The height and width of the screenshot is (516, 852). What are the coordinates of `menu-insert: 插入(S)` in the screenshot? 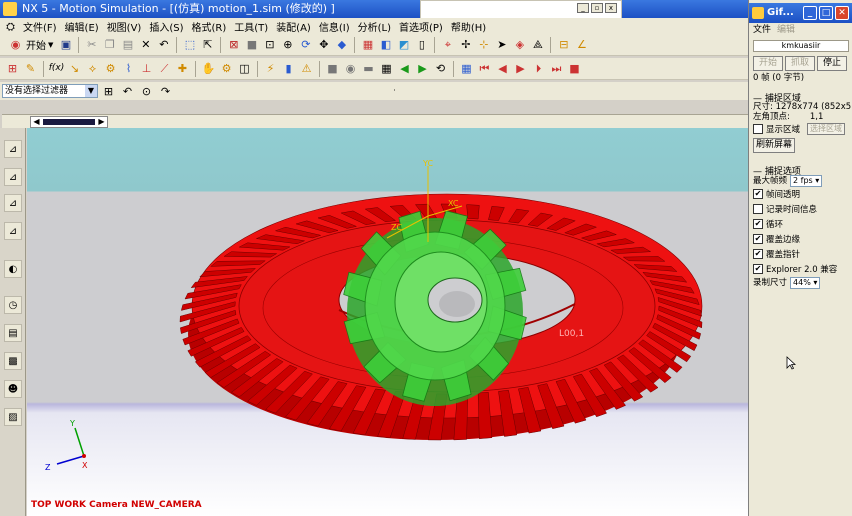 It's located at (166, 26).